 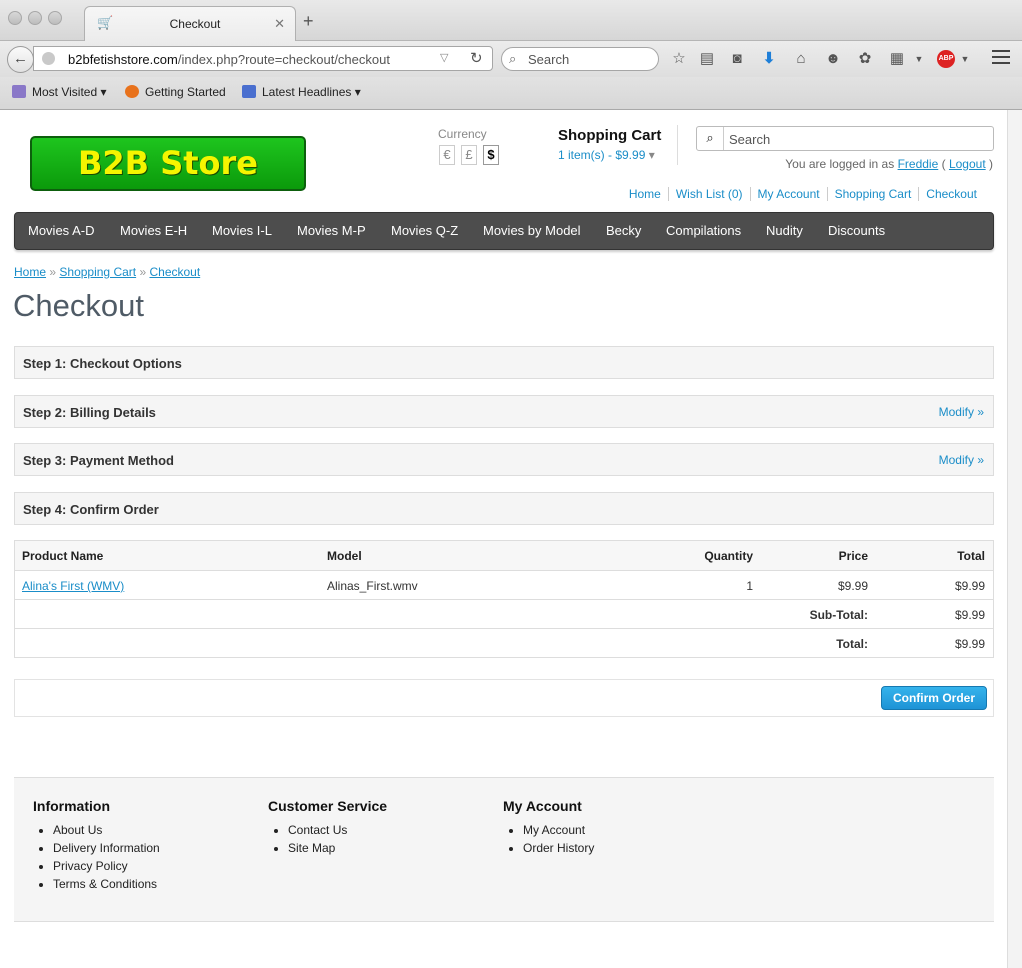 I want to click on currency-dollar-button: $, so click(x=491, y=155).